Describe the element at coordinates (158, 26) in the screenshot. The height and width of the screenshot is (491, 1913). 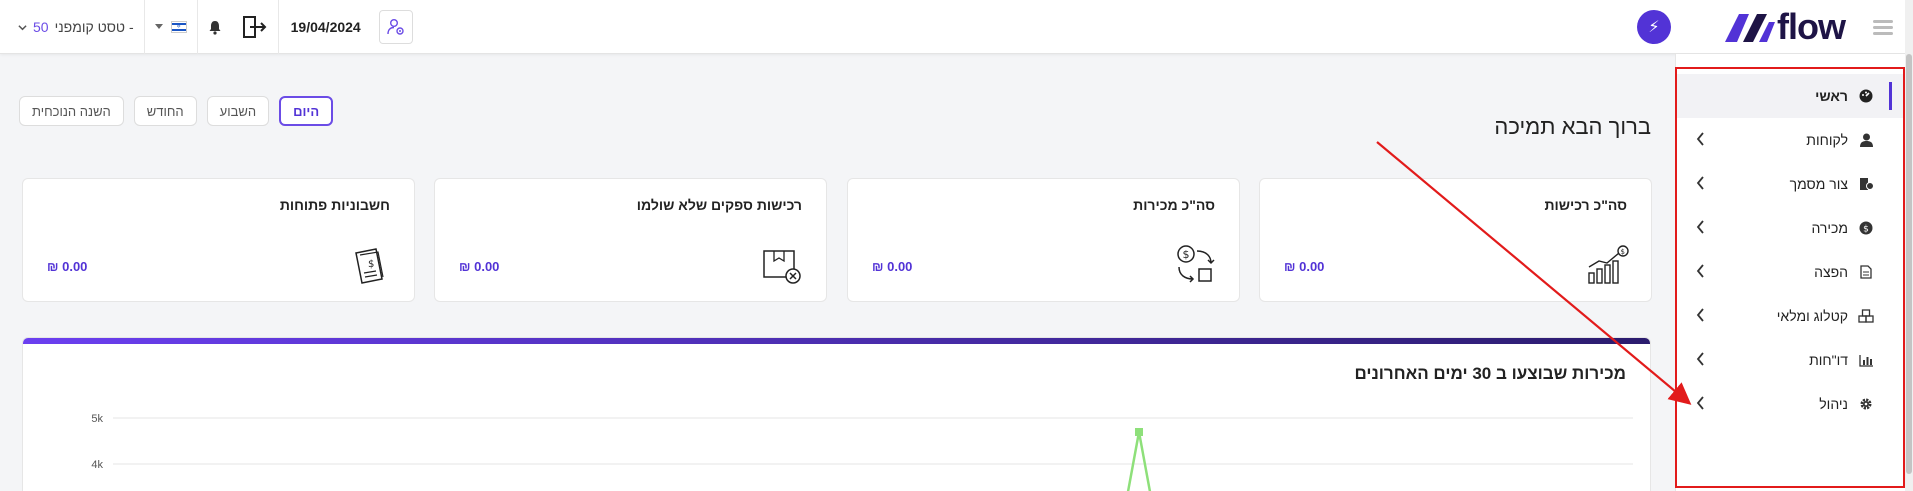
I see `caret-down-icon` at that location.